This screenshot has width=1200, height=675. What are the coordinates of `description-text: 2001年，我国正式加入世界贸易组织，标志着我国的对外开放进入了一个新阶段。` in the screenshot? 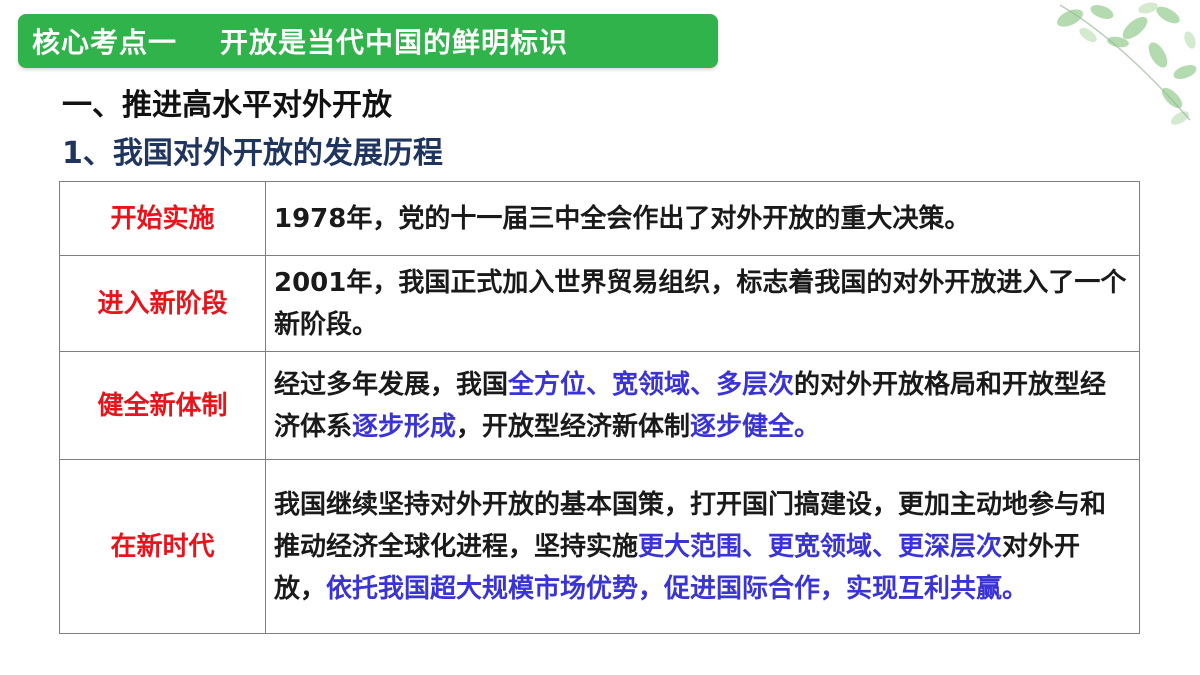 It's located at (700, 303).